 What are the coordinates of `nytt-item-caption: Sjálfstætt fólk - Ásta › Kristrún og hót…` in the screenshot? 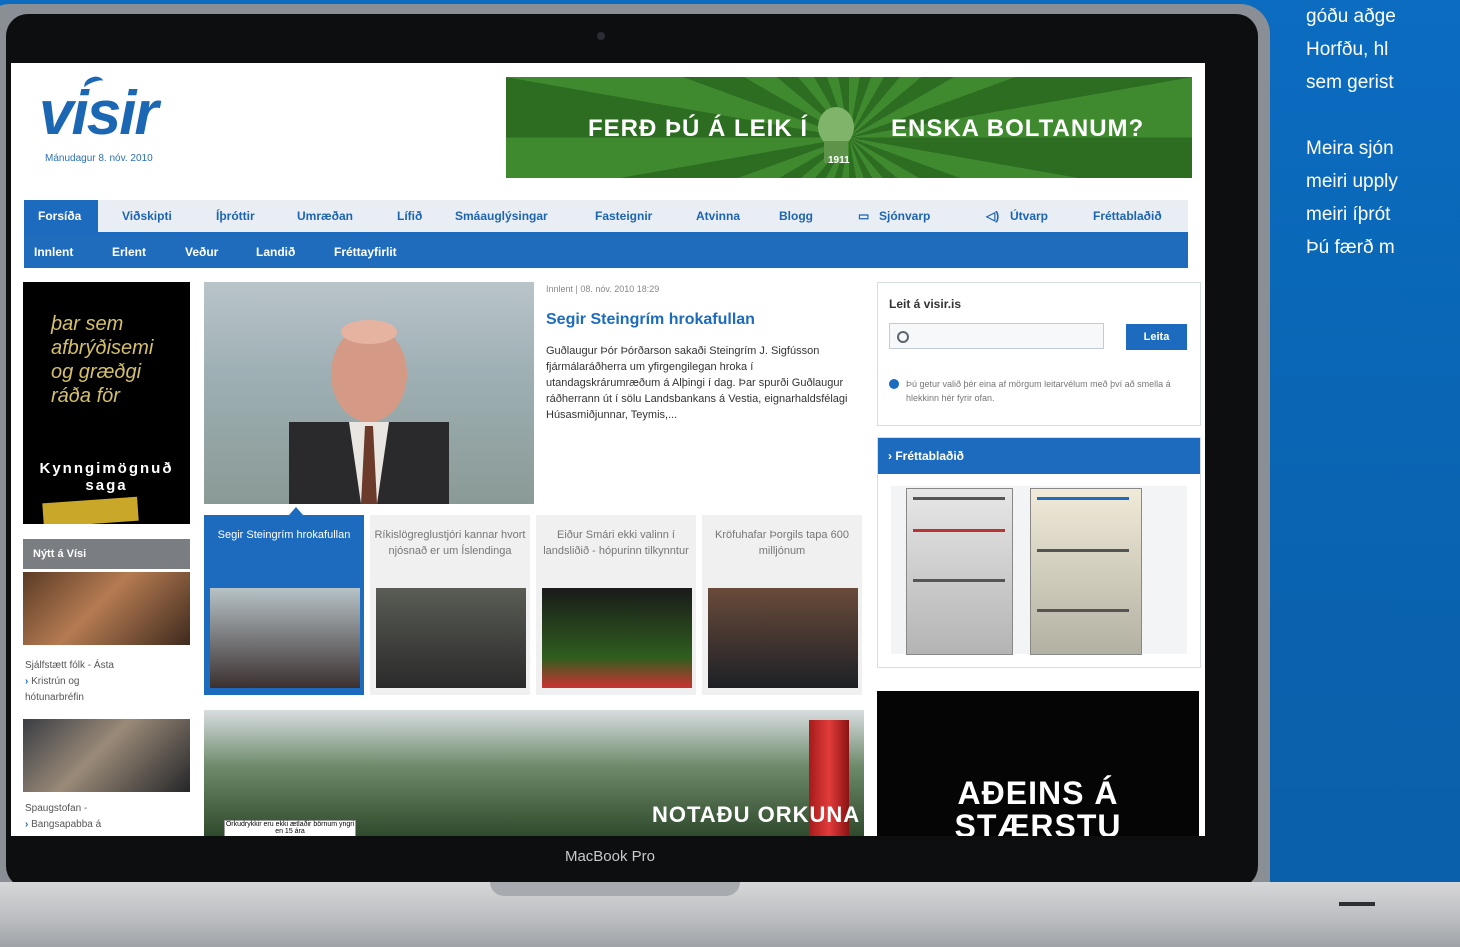 It's located at (105, 682).